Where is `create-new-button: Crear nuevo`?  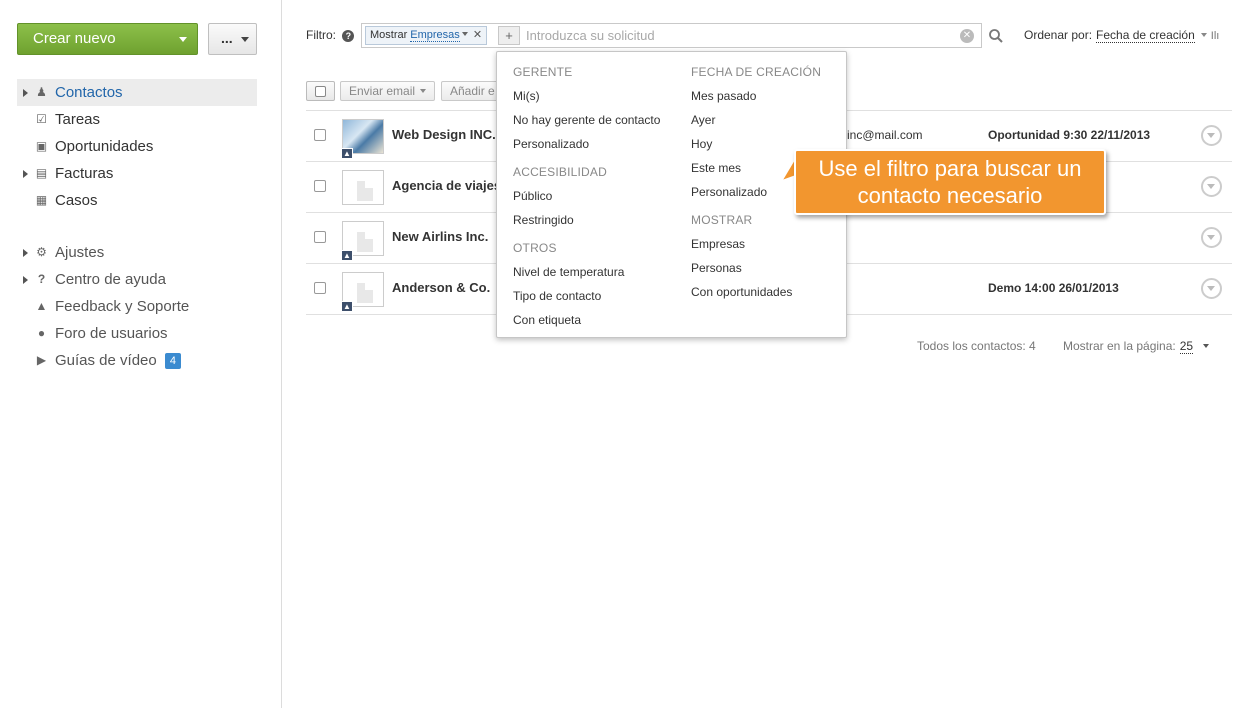
create-new-button: Crear nuevo is located at coordinates (107, 39).